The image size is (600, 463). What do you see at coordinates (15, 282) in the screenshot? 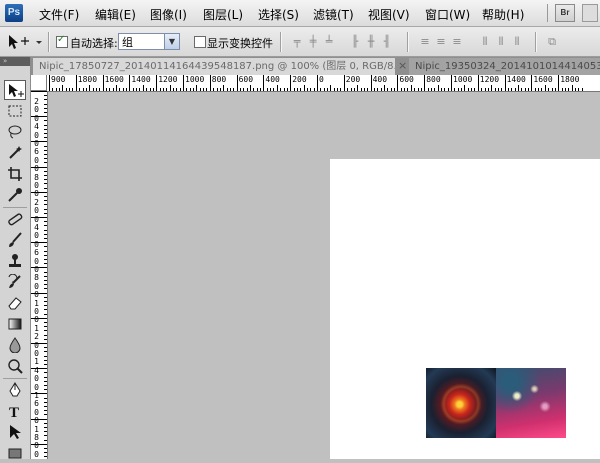
I see `history-brush-tool` at bounding box center [15, 282].